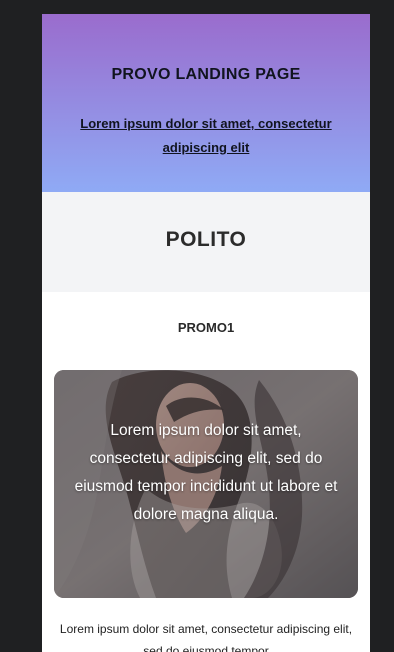  I want to click on page-title: PROVO LANDING PAGE, so click(206, 74).